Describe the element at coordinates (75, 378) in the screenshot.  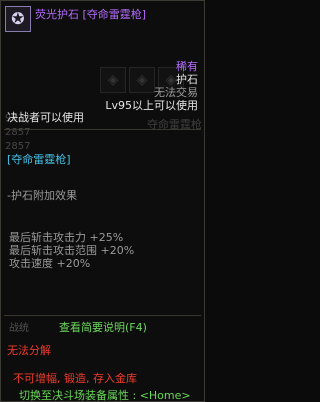
I see `restrictions-label: 不可增幅, 锻造, 存入金库` at that location.